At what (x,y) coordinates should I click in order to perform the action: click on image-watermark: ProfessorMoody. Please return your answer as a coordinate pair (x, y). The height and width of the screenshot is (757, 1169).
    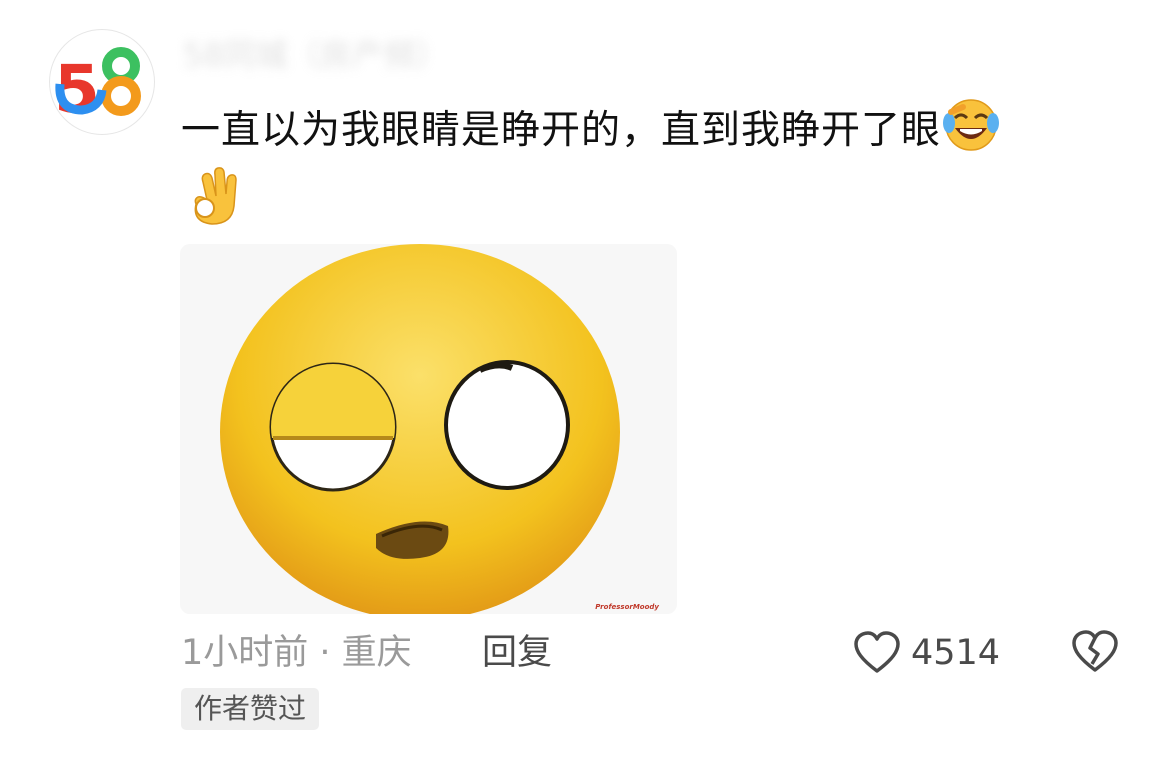
    Looking at the image, I should click on (627, 607).